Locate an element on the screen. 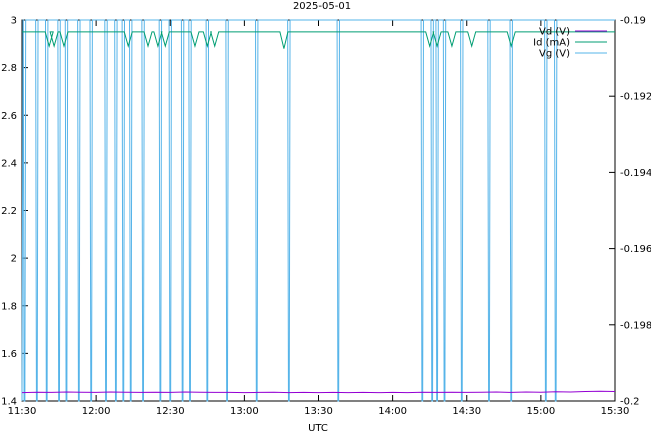 The height and width of the screenshot is (432, 651). y2-tick-label: -0.2 is located at coordinates (630, 402).